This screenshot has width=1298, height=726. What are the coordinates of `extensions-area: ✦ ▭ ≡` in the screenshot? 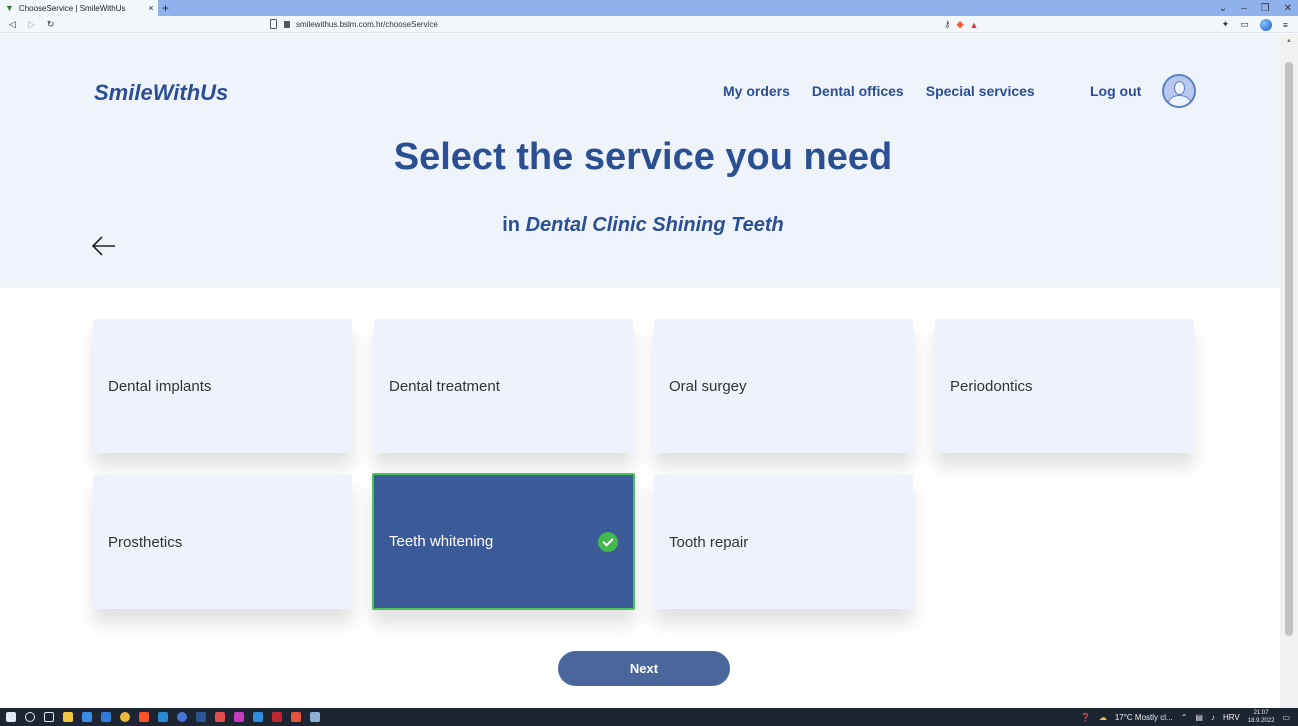 It's located at (1255, 24).